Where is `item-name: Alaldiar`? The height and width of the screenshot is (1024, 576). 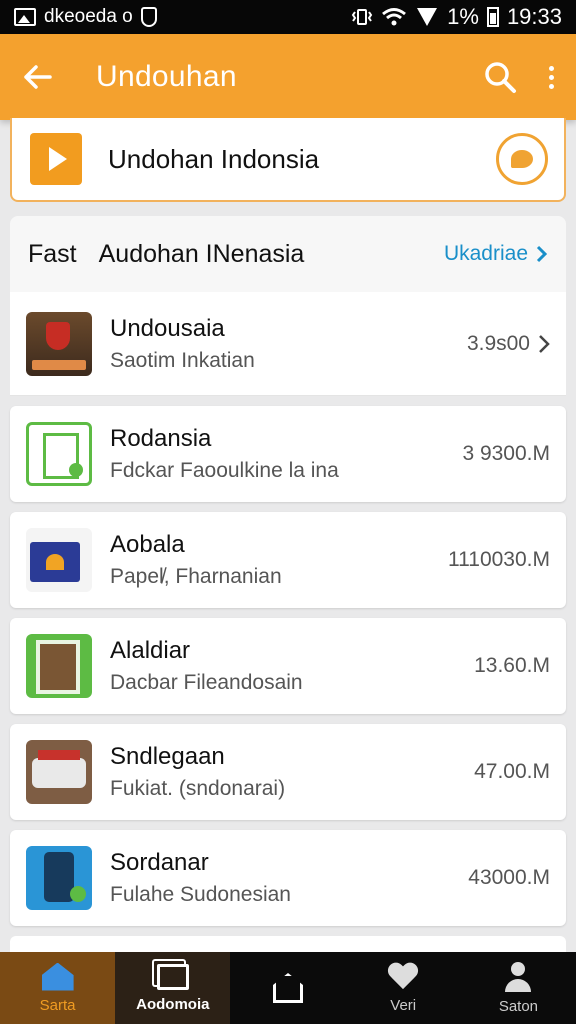 item-name: Alaldiar is located at coordinates (150, 650).